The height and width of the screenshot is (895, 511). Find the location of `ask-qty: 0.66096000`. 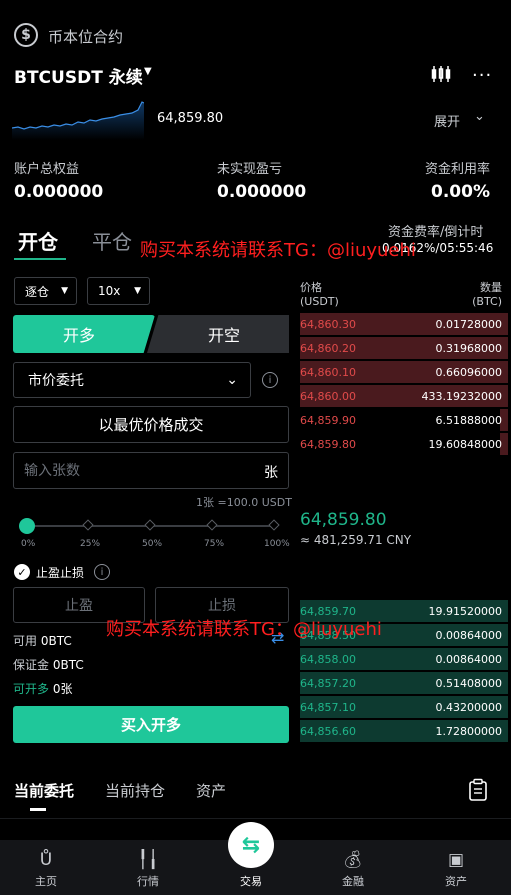

ask-qty: 0.66096000 is located at coordinates (468, 372).